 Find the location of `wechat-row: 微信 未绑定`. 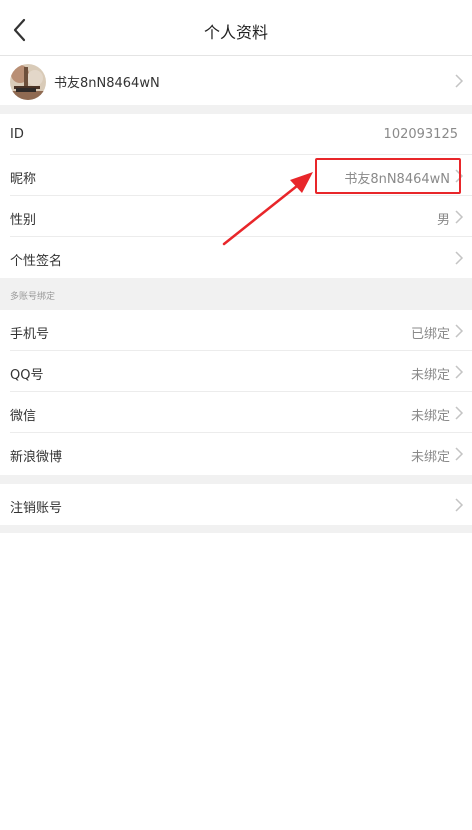

wechat-row: 微信 未绑定 is located at coordinates (236, 412).